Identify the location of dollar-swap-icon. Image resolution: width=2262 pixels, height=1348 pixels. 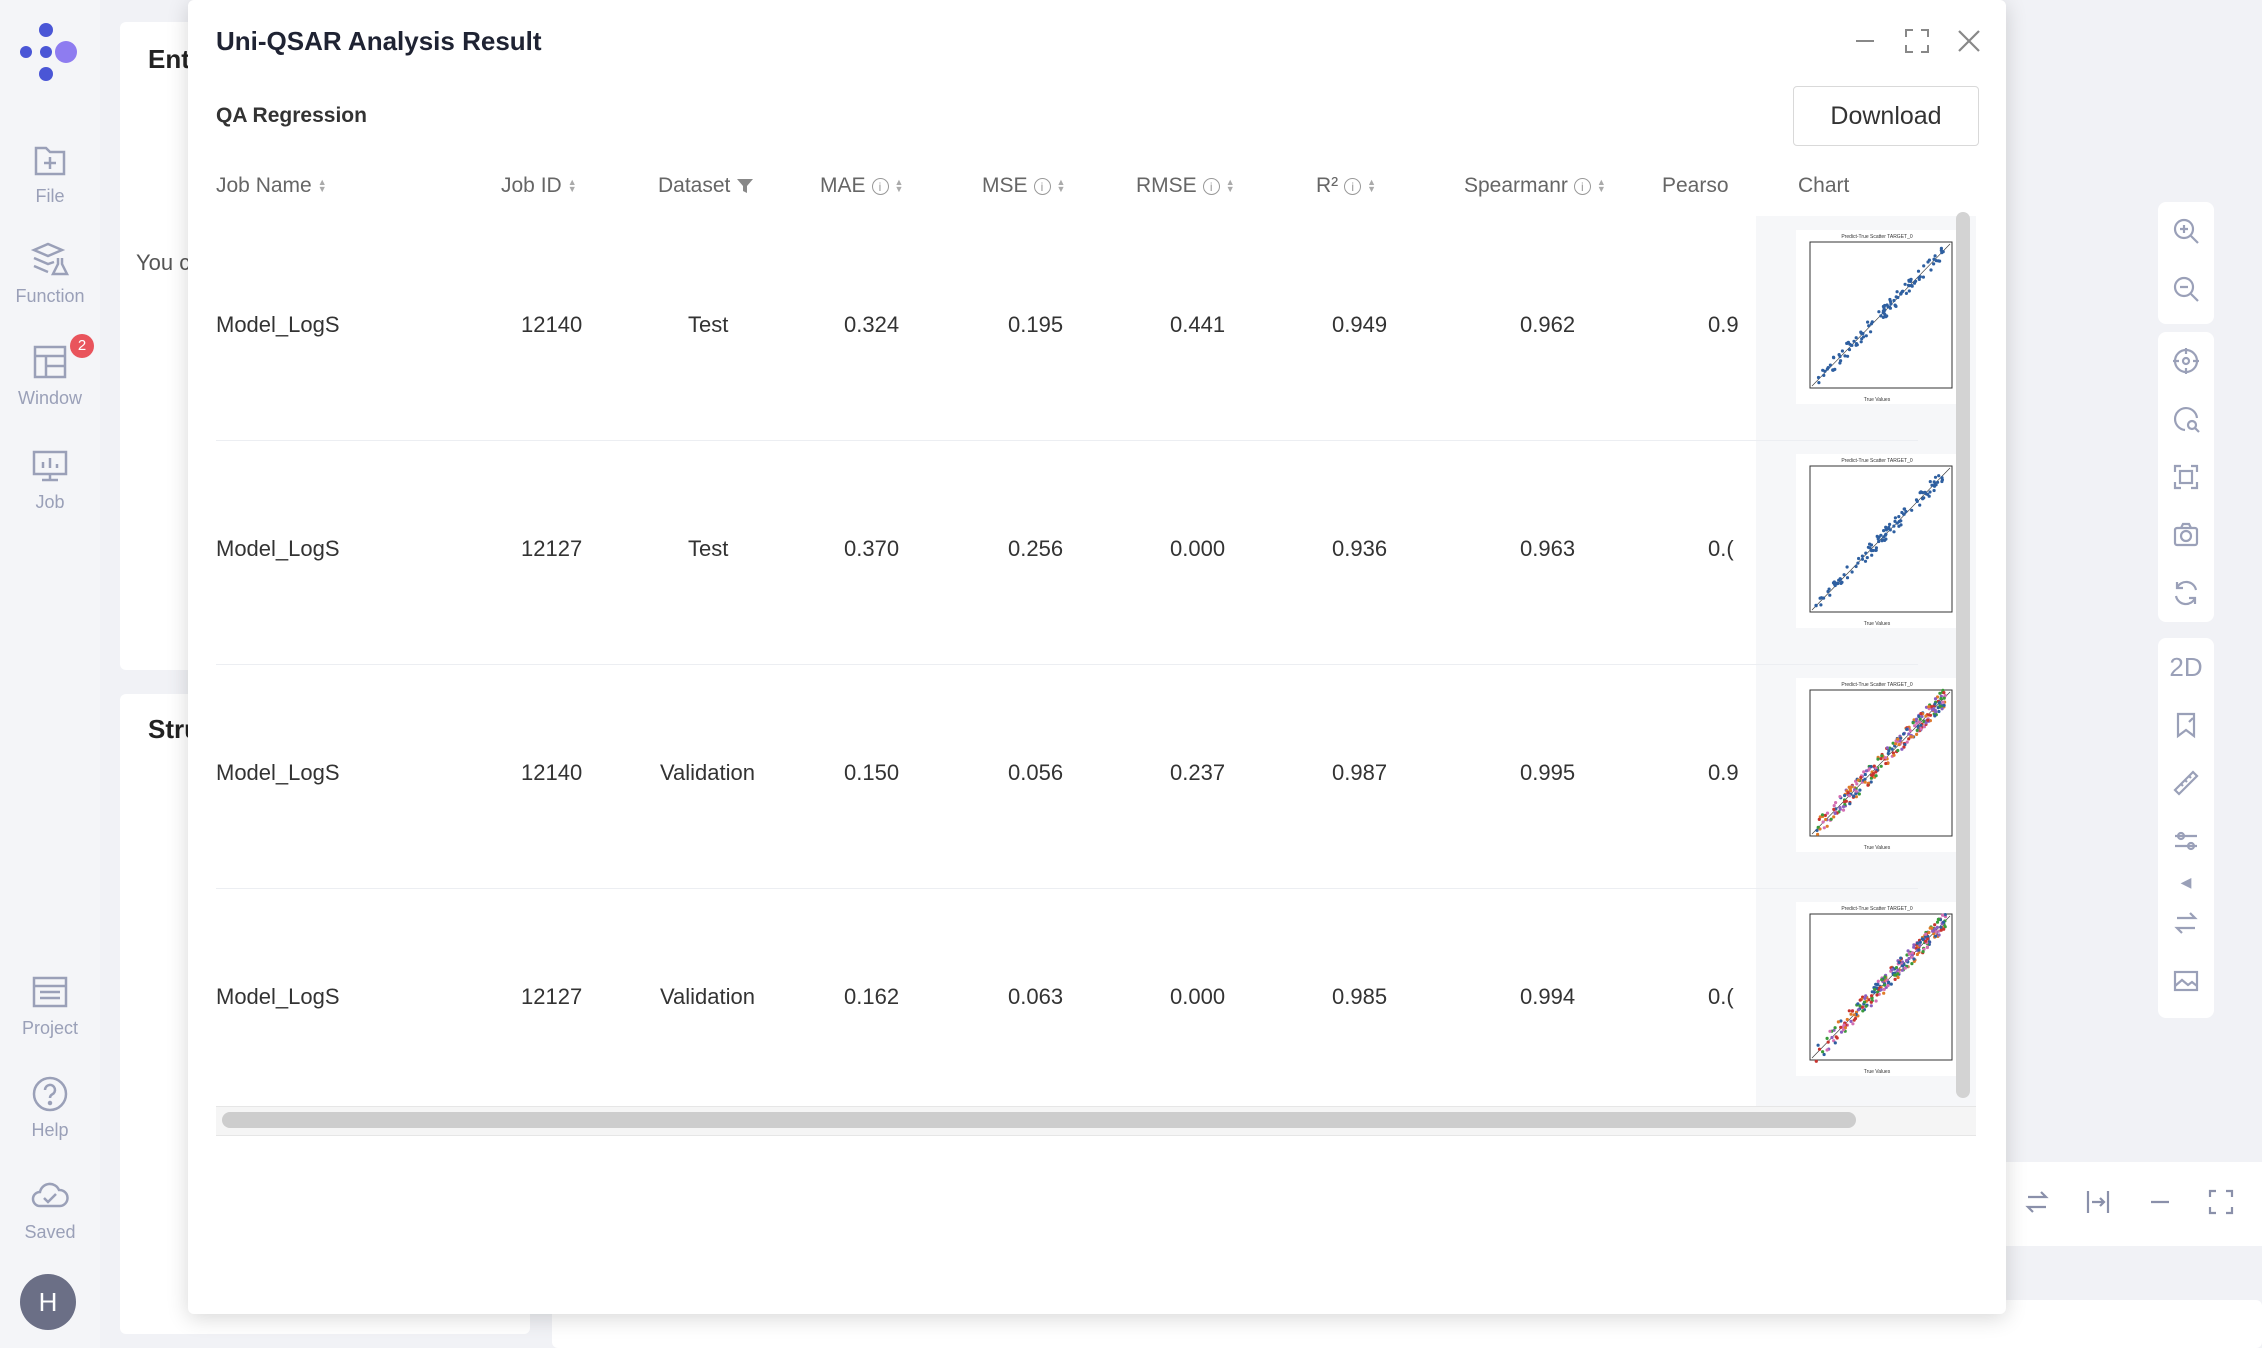
(2037, 1201).